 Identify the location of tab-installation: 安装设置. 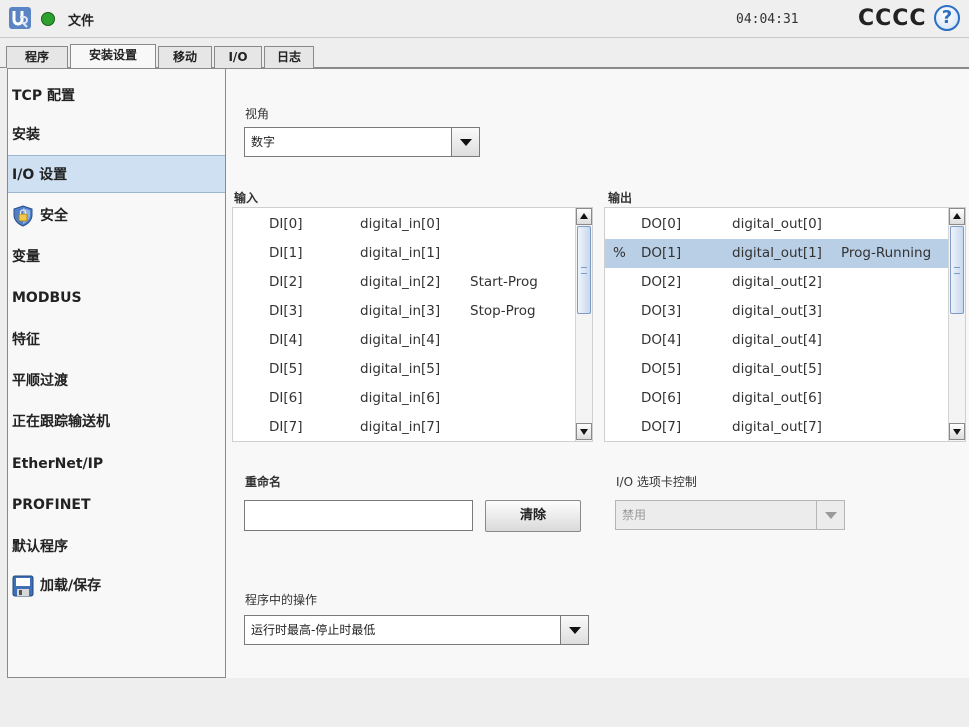
(113, 56).